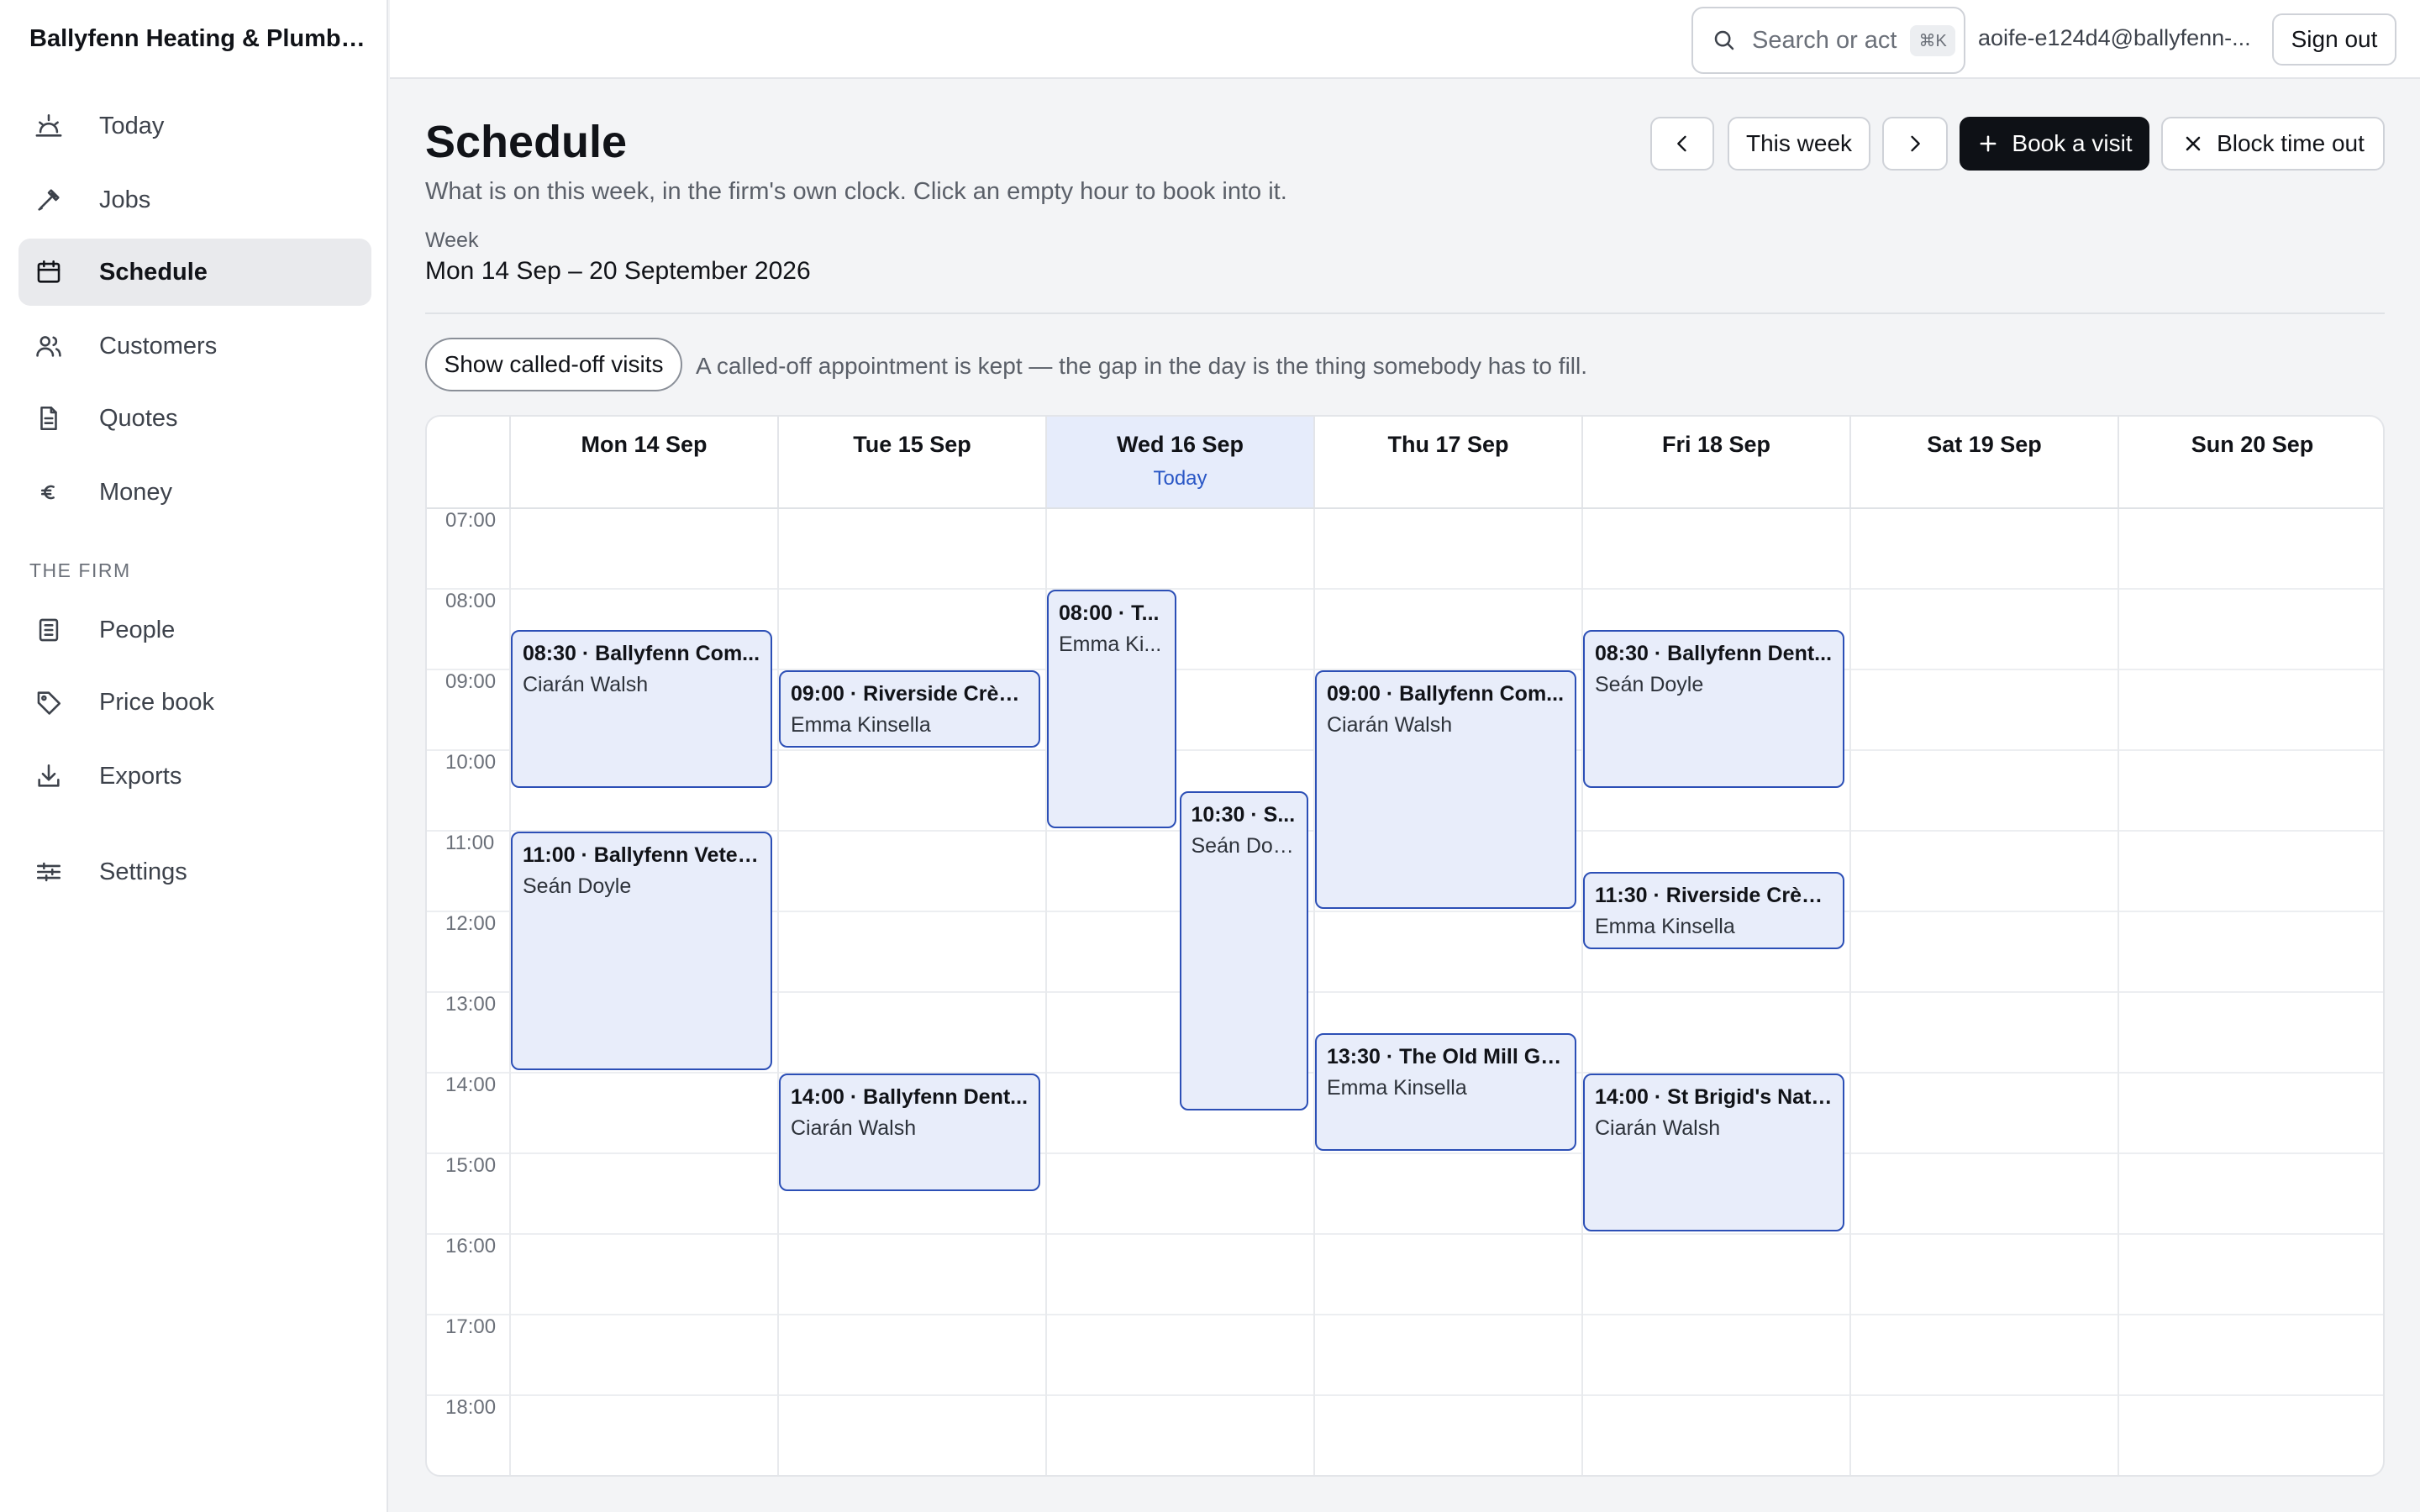 The height and width of the screenshot is (1512, 2420). What do you see at coordinates (1725, 40) in the screenshot?
I see `search-icon` at bounding box center [1725, 40].